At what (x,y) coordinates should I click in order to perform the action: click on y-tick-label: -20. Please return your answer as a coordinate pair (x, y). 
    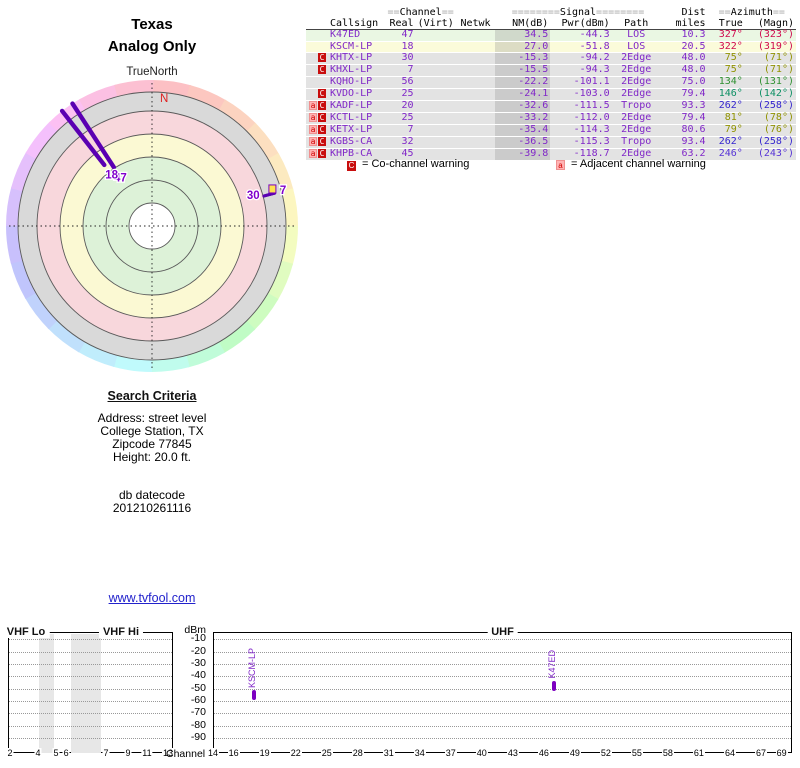
    Looking at the image, I should click on (198, 650).